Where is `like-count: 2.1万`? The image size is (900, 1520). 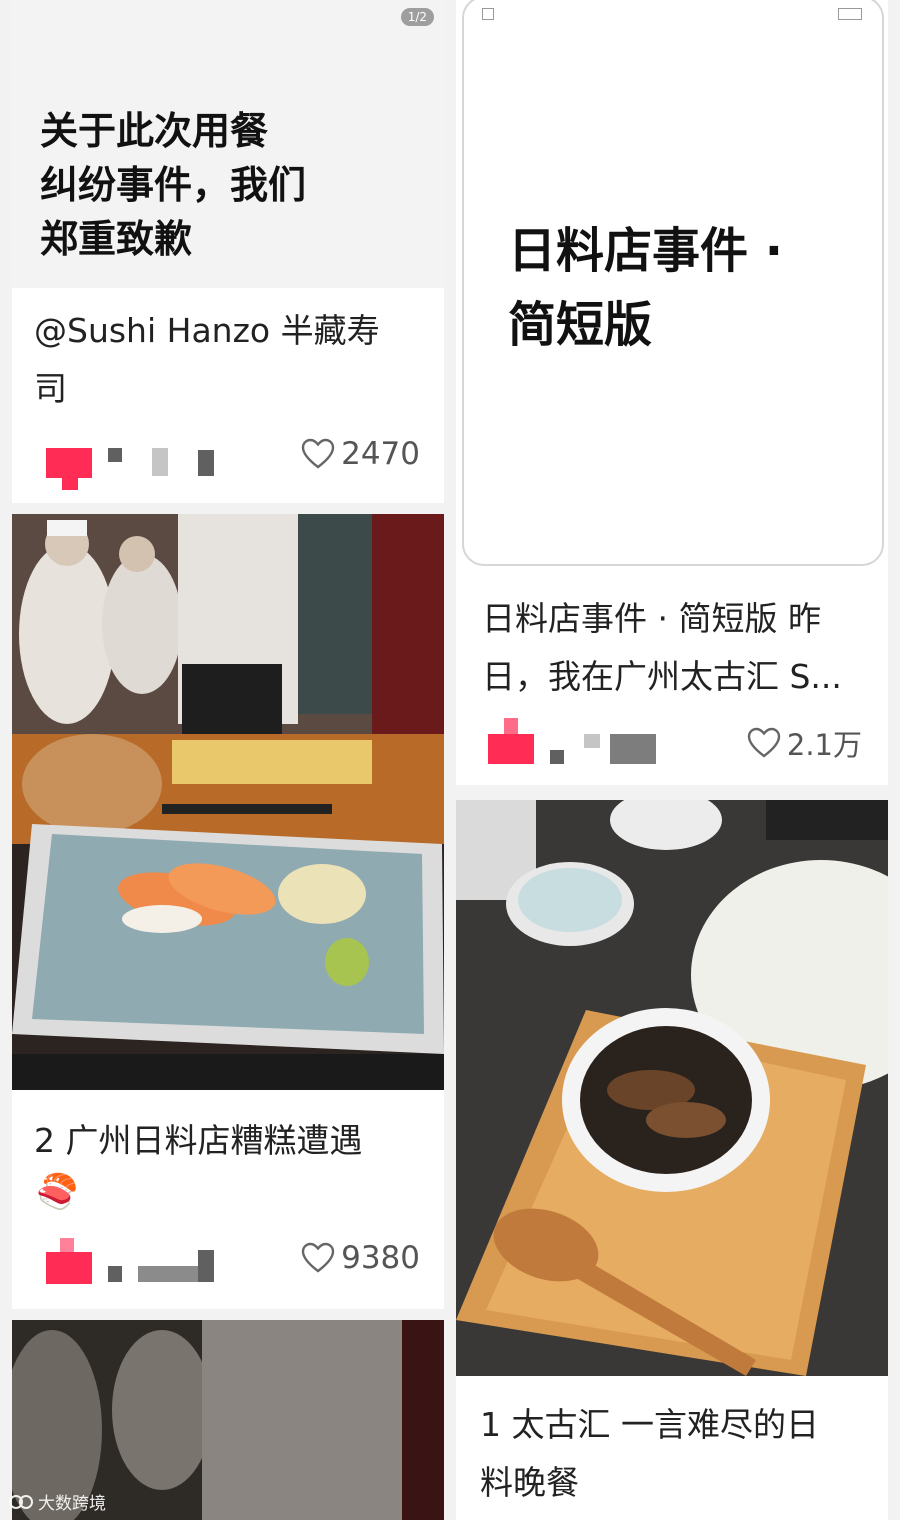
like-count: 2.1万 is located at coordinates (804, 743).